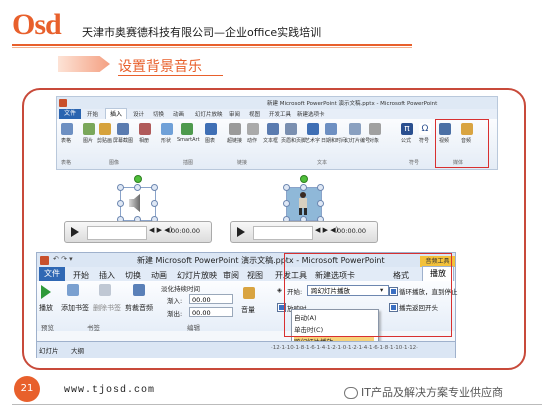 Image resolution: width=554 pixels, height=418 pixels. Describe the element at coordinates (253, 129) in the screenshot. I see `action-icon` at that location.